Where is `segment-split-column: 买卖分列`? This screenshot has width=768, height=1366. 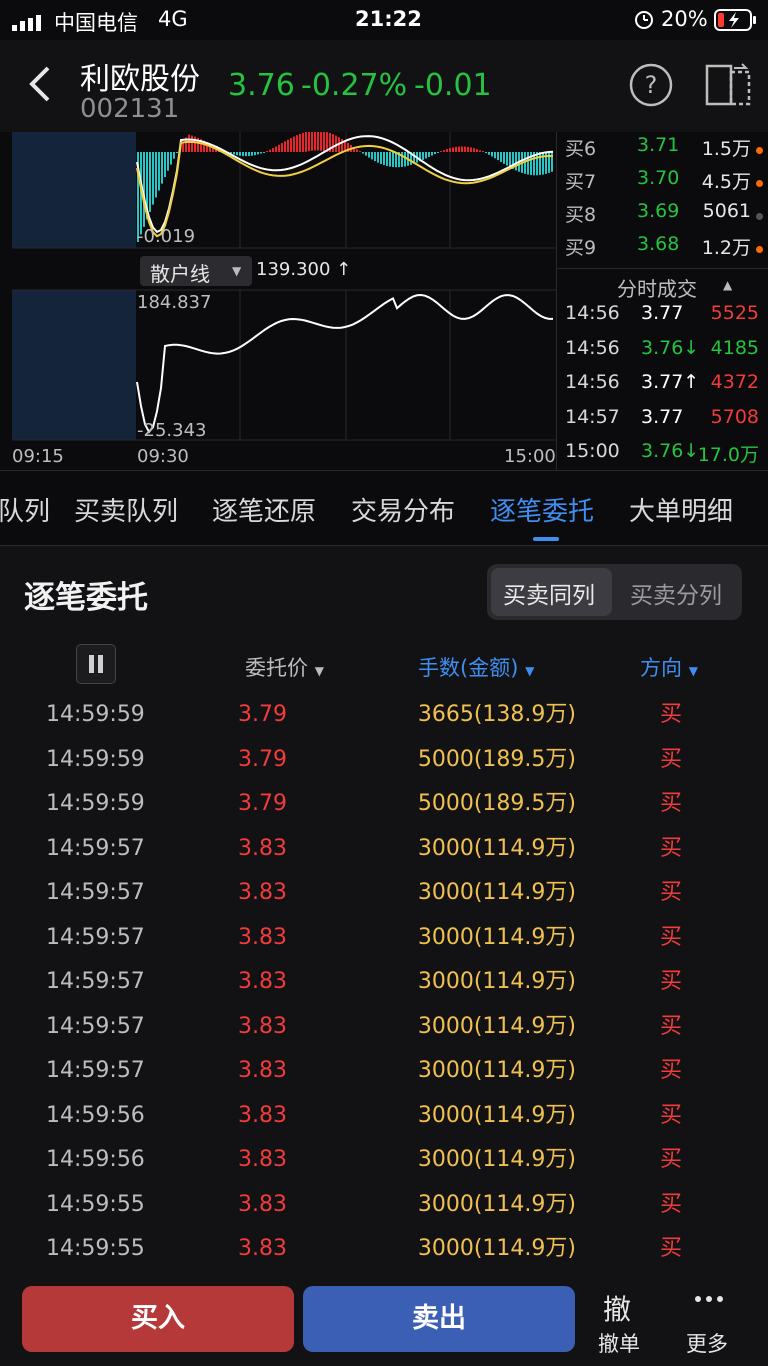
segment-split-column: 买卖分列 is located at coordinates (676, 593).